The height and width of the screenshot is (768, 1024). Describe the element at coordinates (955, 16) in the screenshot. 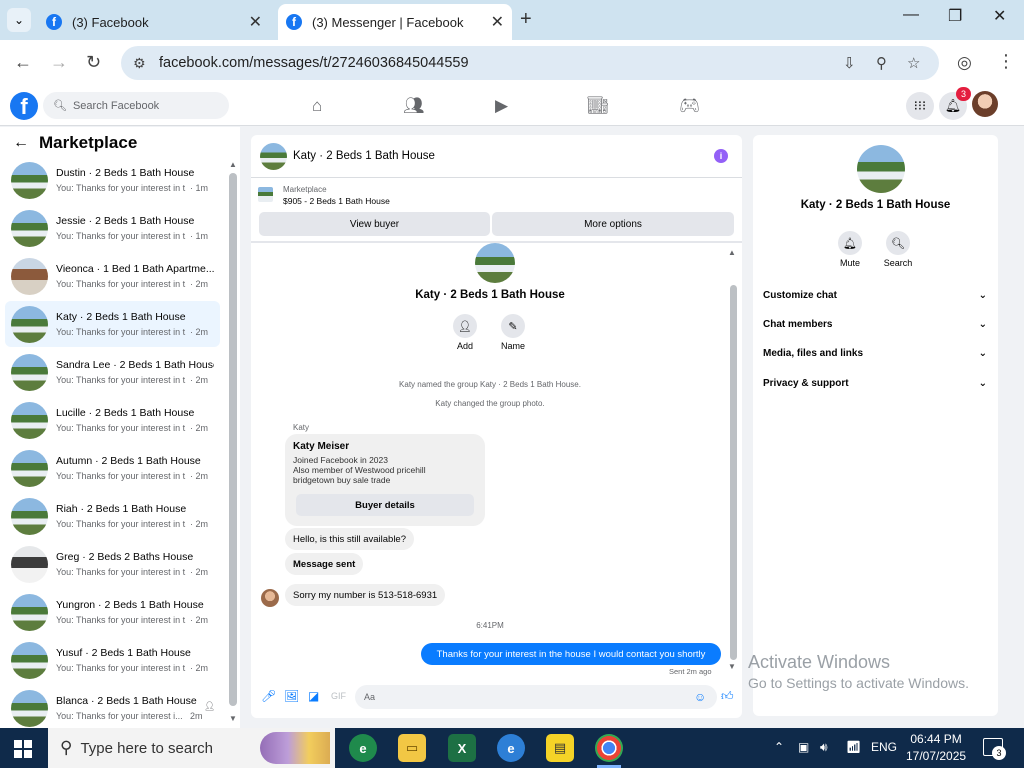

I see `restore-icon: ❐` at that location.